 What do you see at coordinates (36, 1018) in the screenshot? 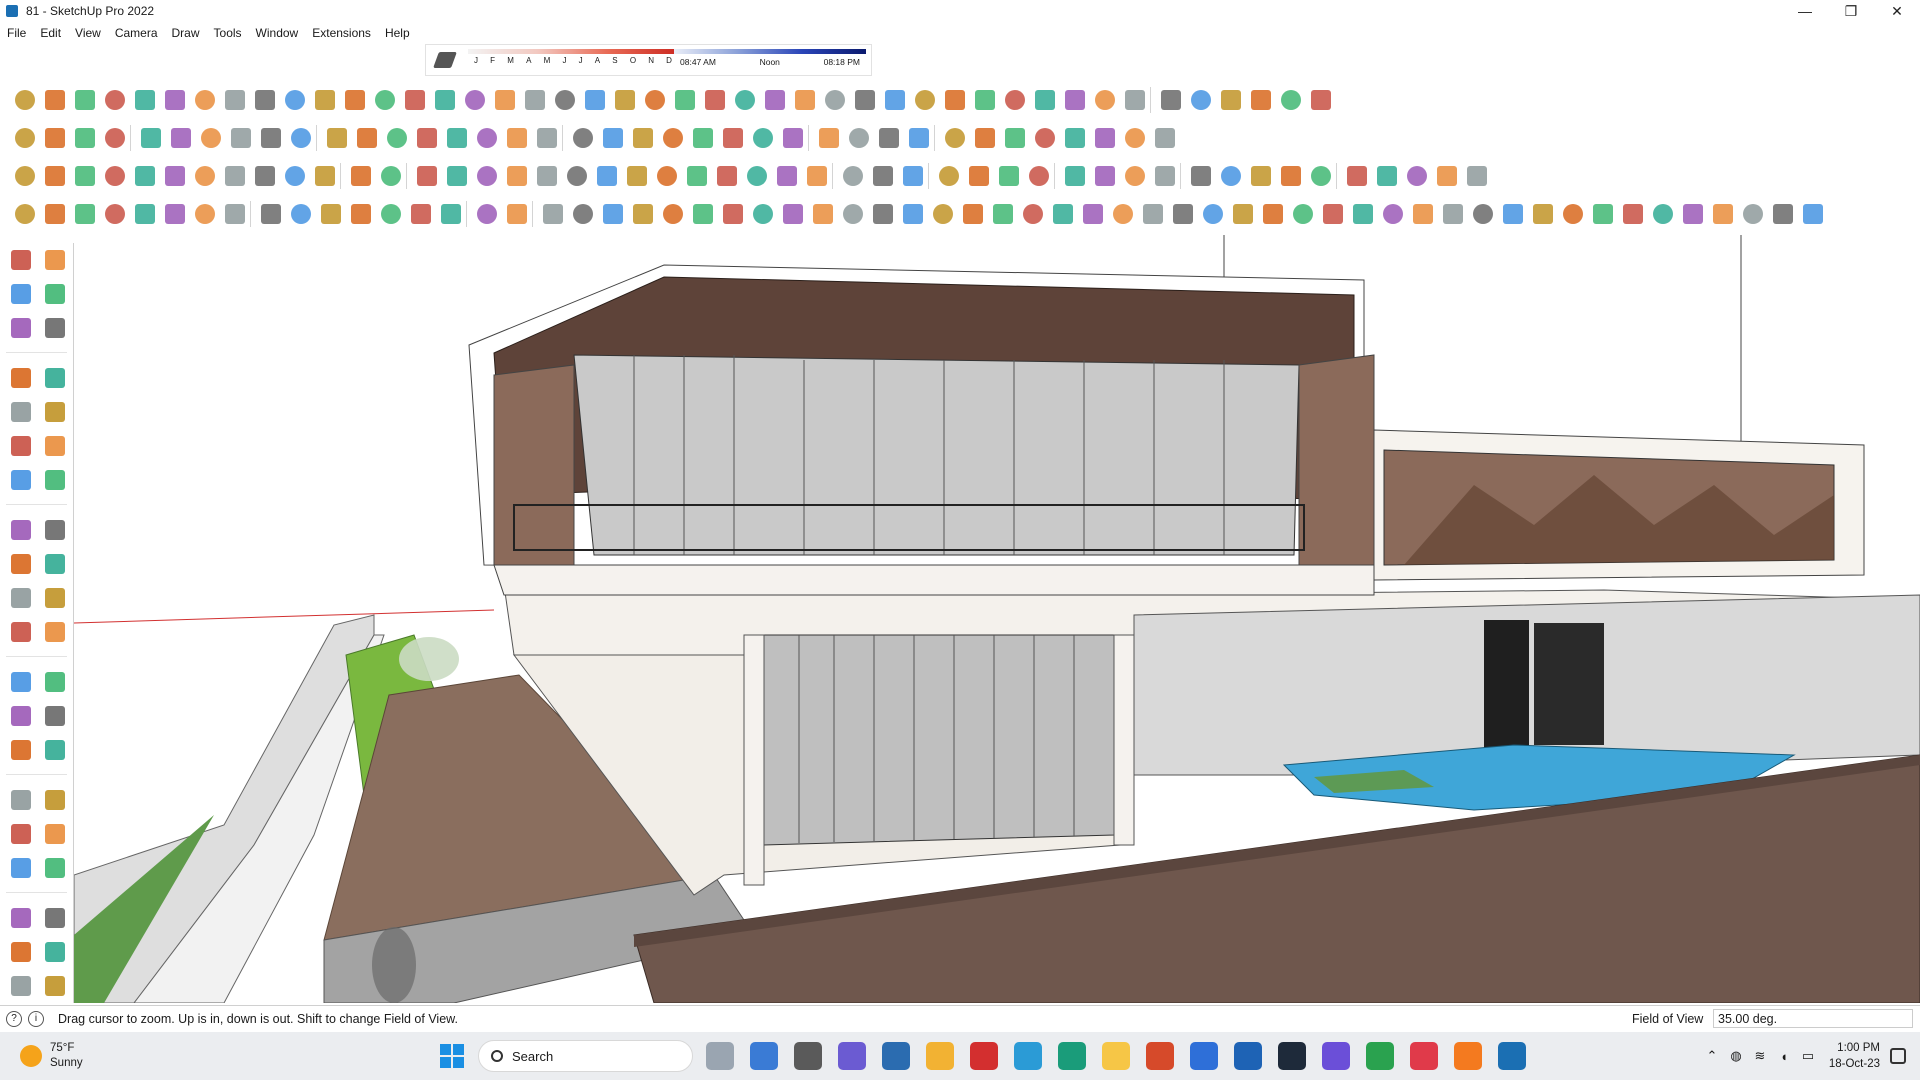
I see `info-icon: i` at bounding box center [36, 1018].